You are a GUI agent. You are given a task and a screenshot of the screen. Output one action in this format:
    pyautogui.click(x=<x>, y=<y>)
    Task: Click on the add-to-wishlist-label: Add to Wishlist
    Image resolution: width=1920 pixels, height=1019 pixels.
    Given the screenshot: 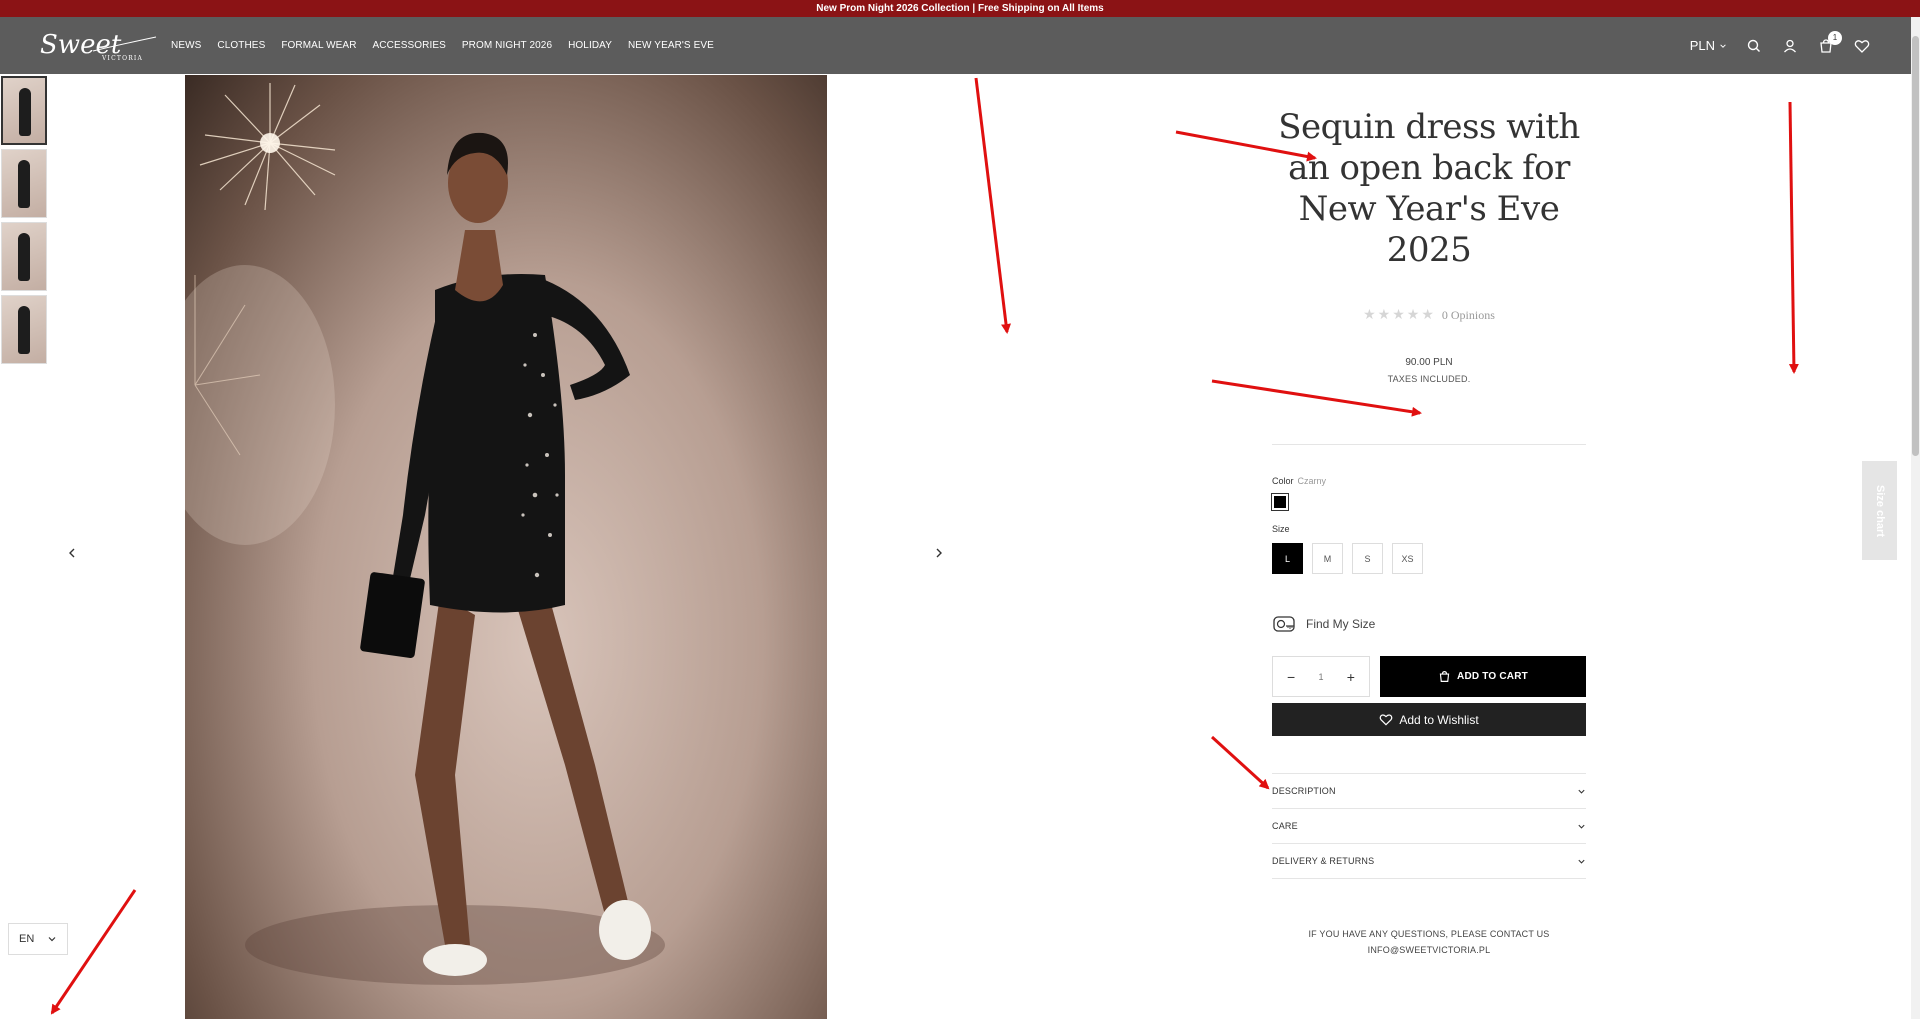 What is the action you would take?
    pyautogui.click(x=1439, y=719)
    